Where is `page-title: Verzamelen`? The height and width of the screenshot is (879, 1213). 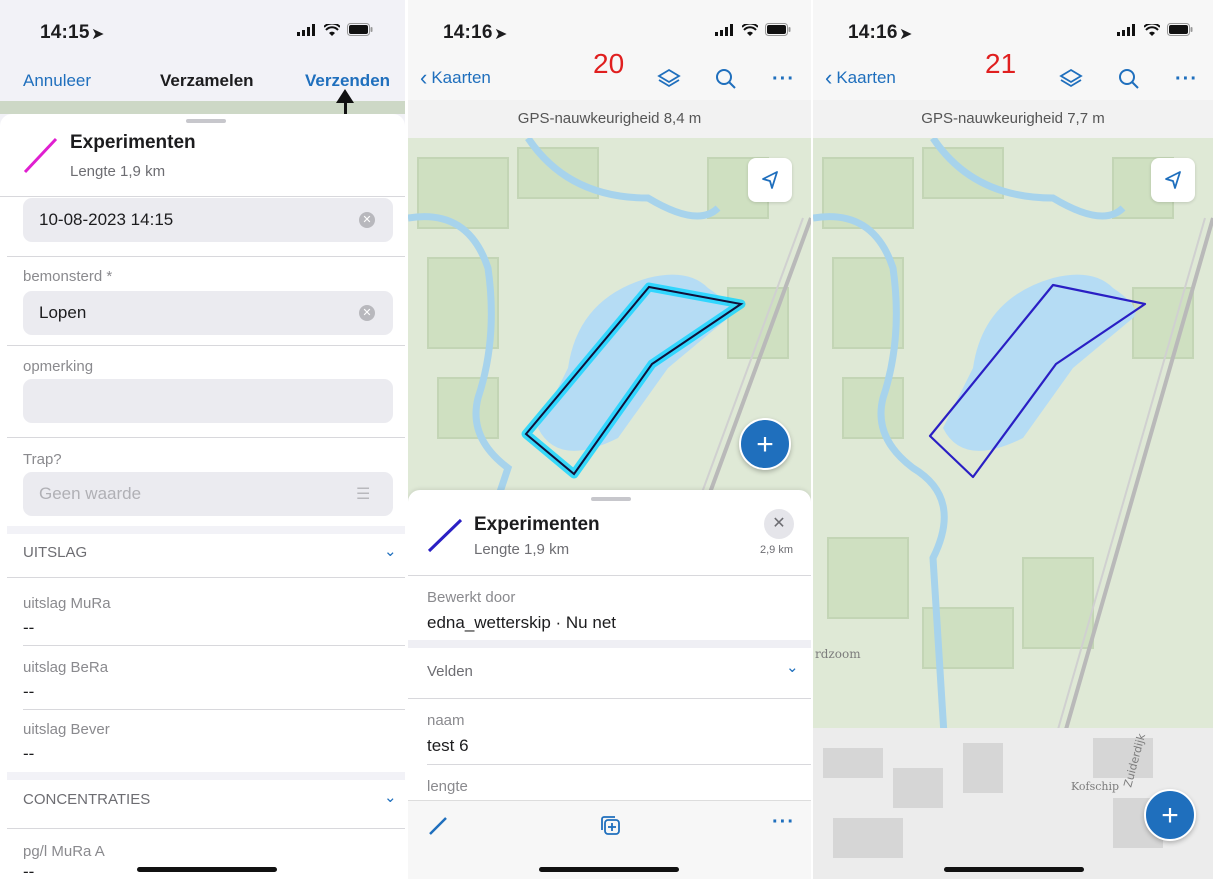
page-title: Verzamelen is located at coordinates (207, 80).